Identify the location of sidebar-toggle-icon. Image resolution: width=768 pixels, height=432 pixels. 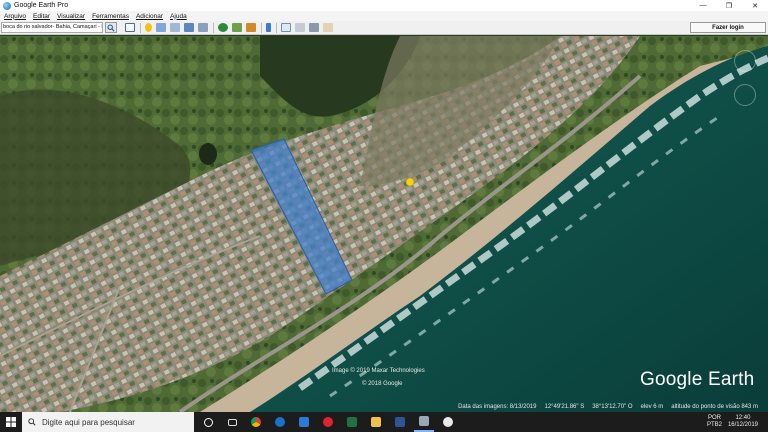
(130, 27).